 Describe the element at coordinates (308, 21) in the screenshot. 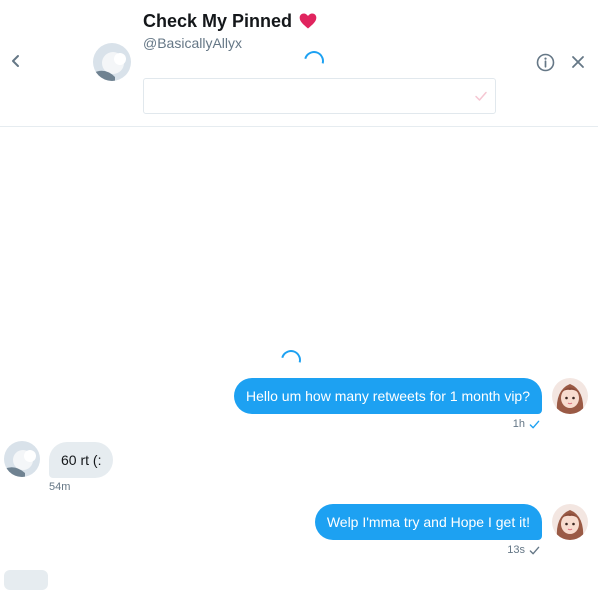

I see `heart-icon` at that location.